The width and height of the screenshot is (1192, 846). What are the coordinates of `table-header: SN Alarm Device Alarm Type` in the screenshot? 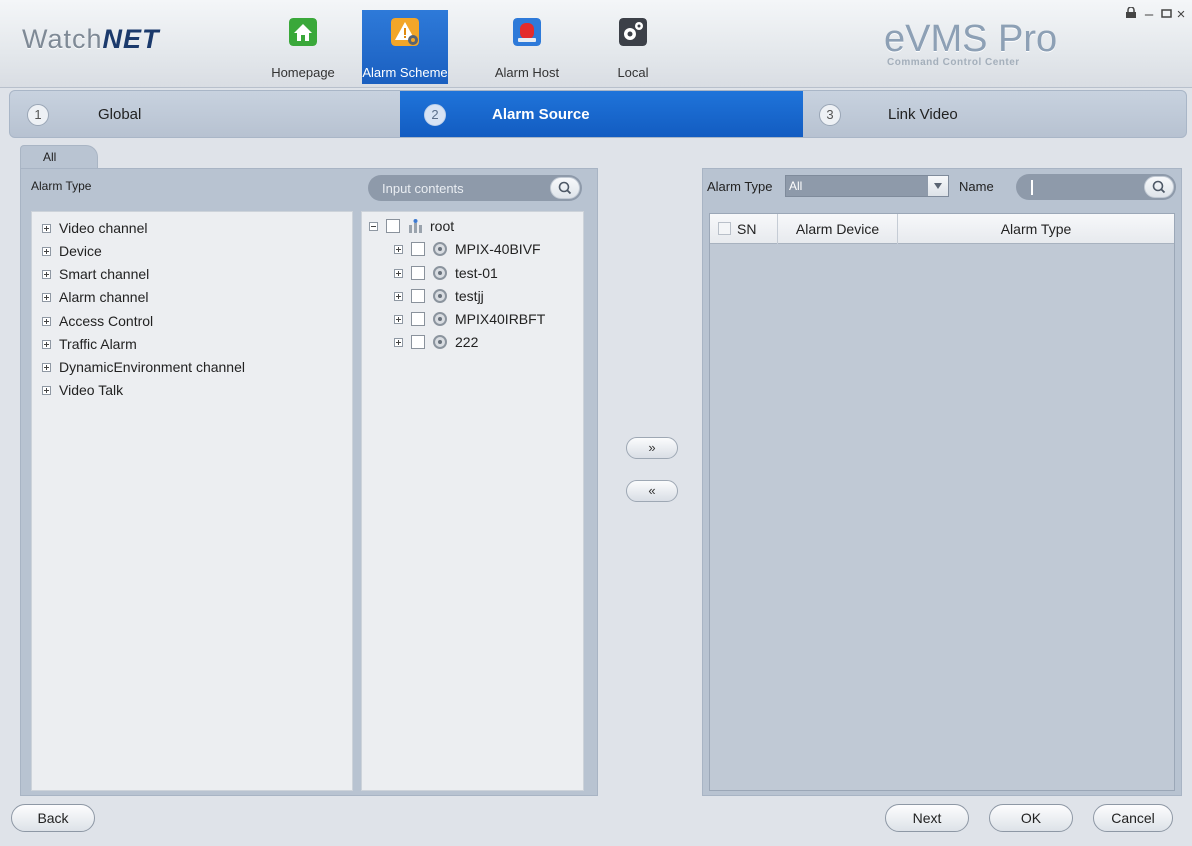 It's located at (942, 229).